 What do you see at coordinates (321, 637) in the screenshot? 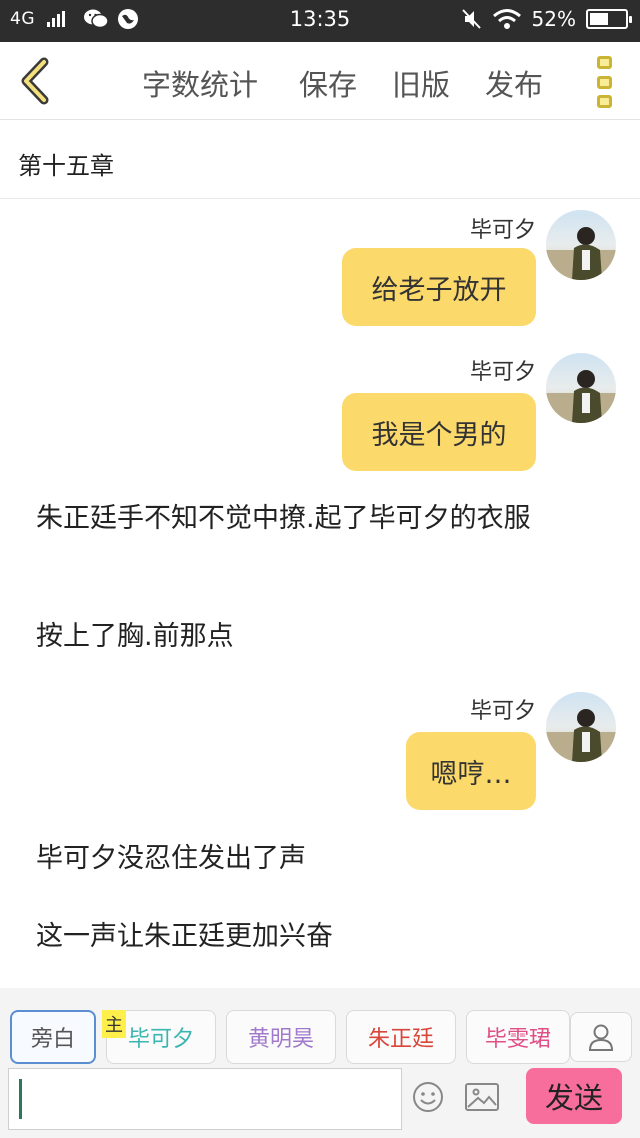
I see `narration-text: 按上了胸.前那点` at bounding box center [321, 637].